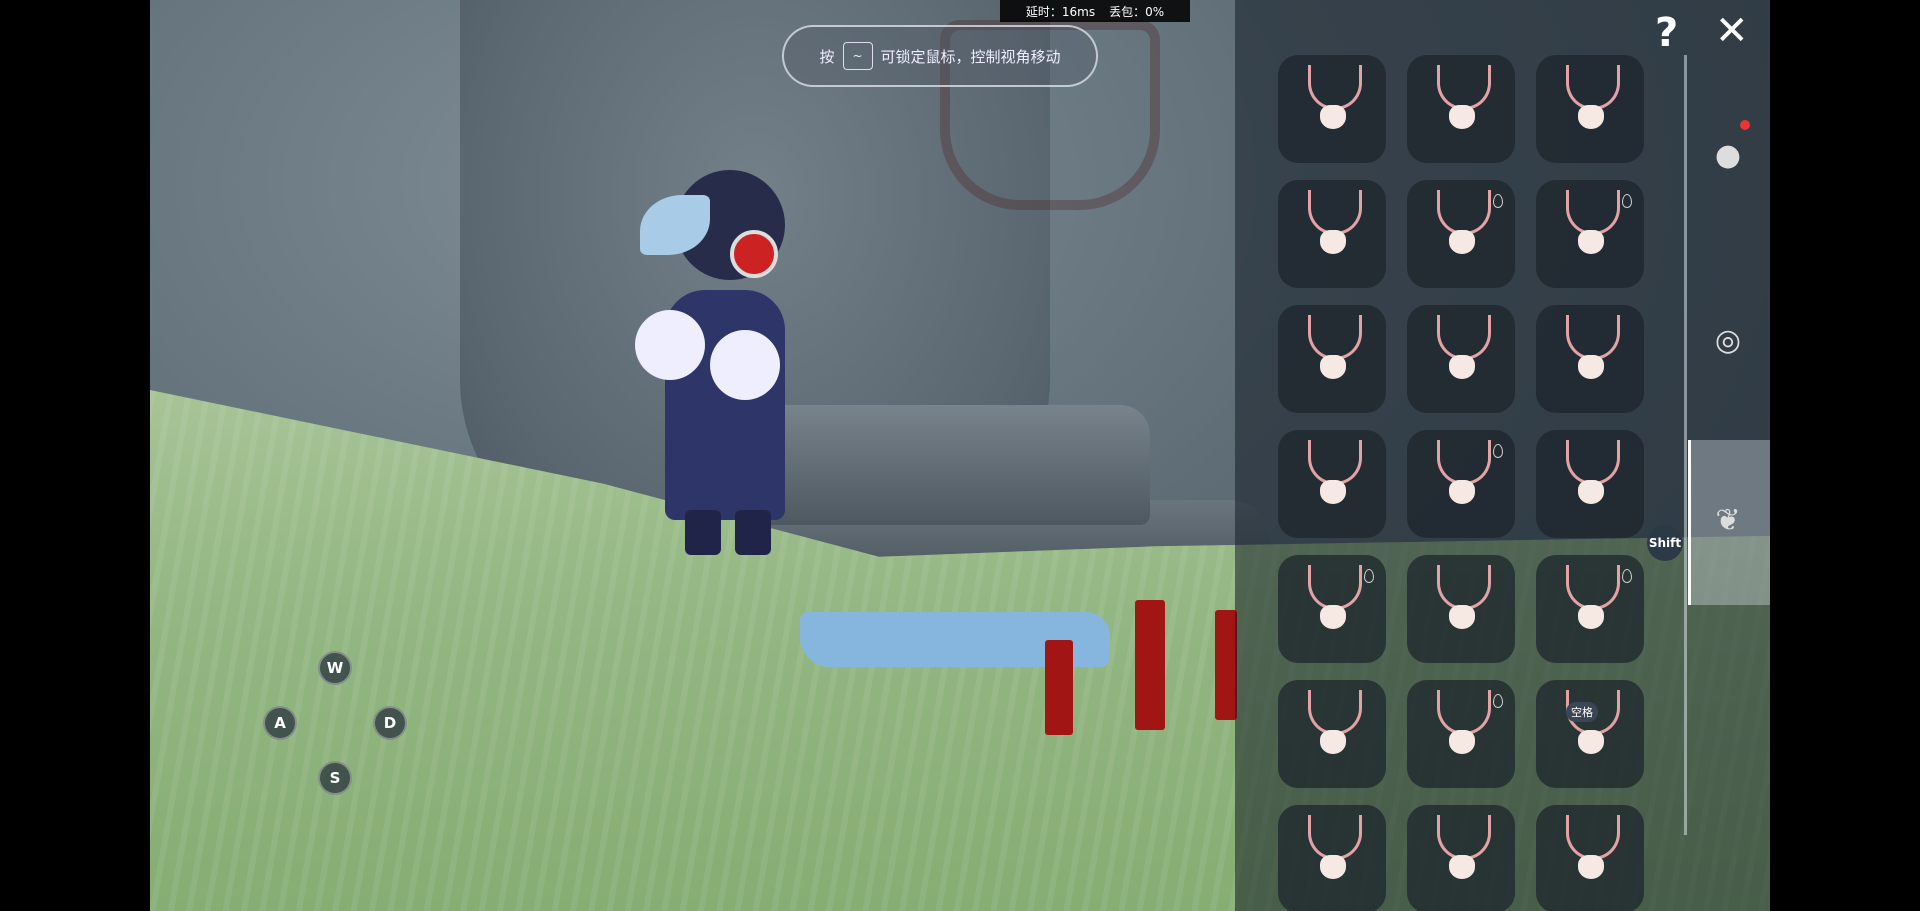  What do you see at coordinates (1333, 617) in the screenshot?
I see `small-bow-icon` at bounding box center [1333, 617].